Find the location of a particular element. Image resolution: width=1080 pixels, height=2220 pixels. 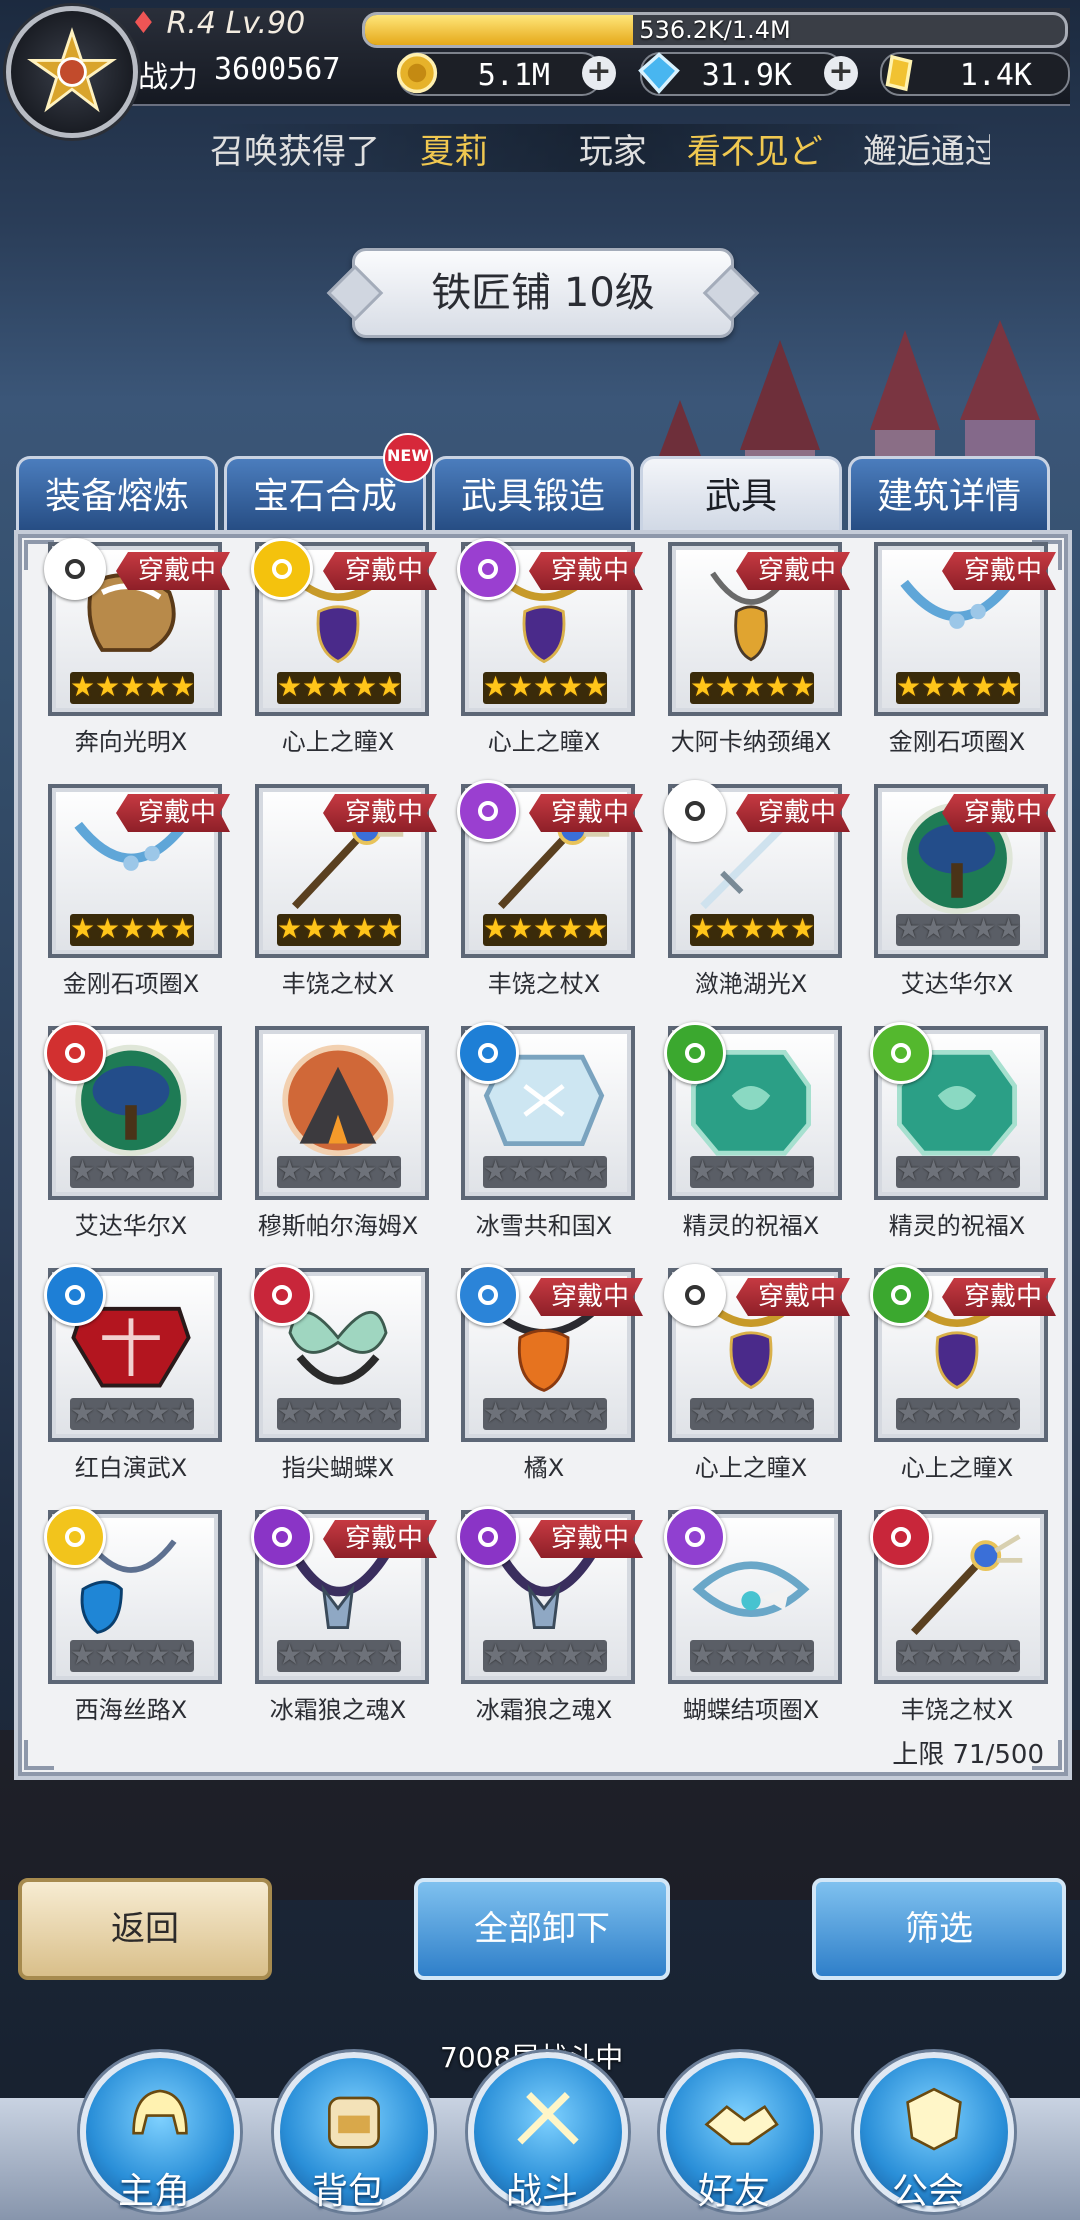

nav-item: 主角 is located at coordinates (157, 2136).